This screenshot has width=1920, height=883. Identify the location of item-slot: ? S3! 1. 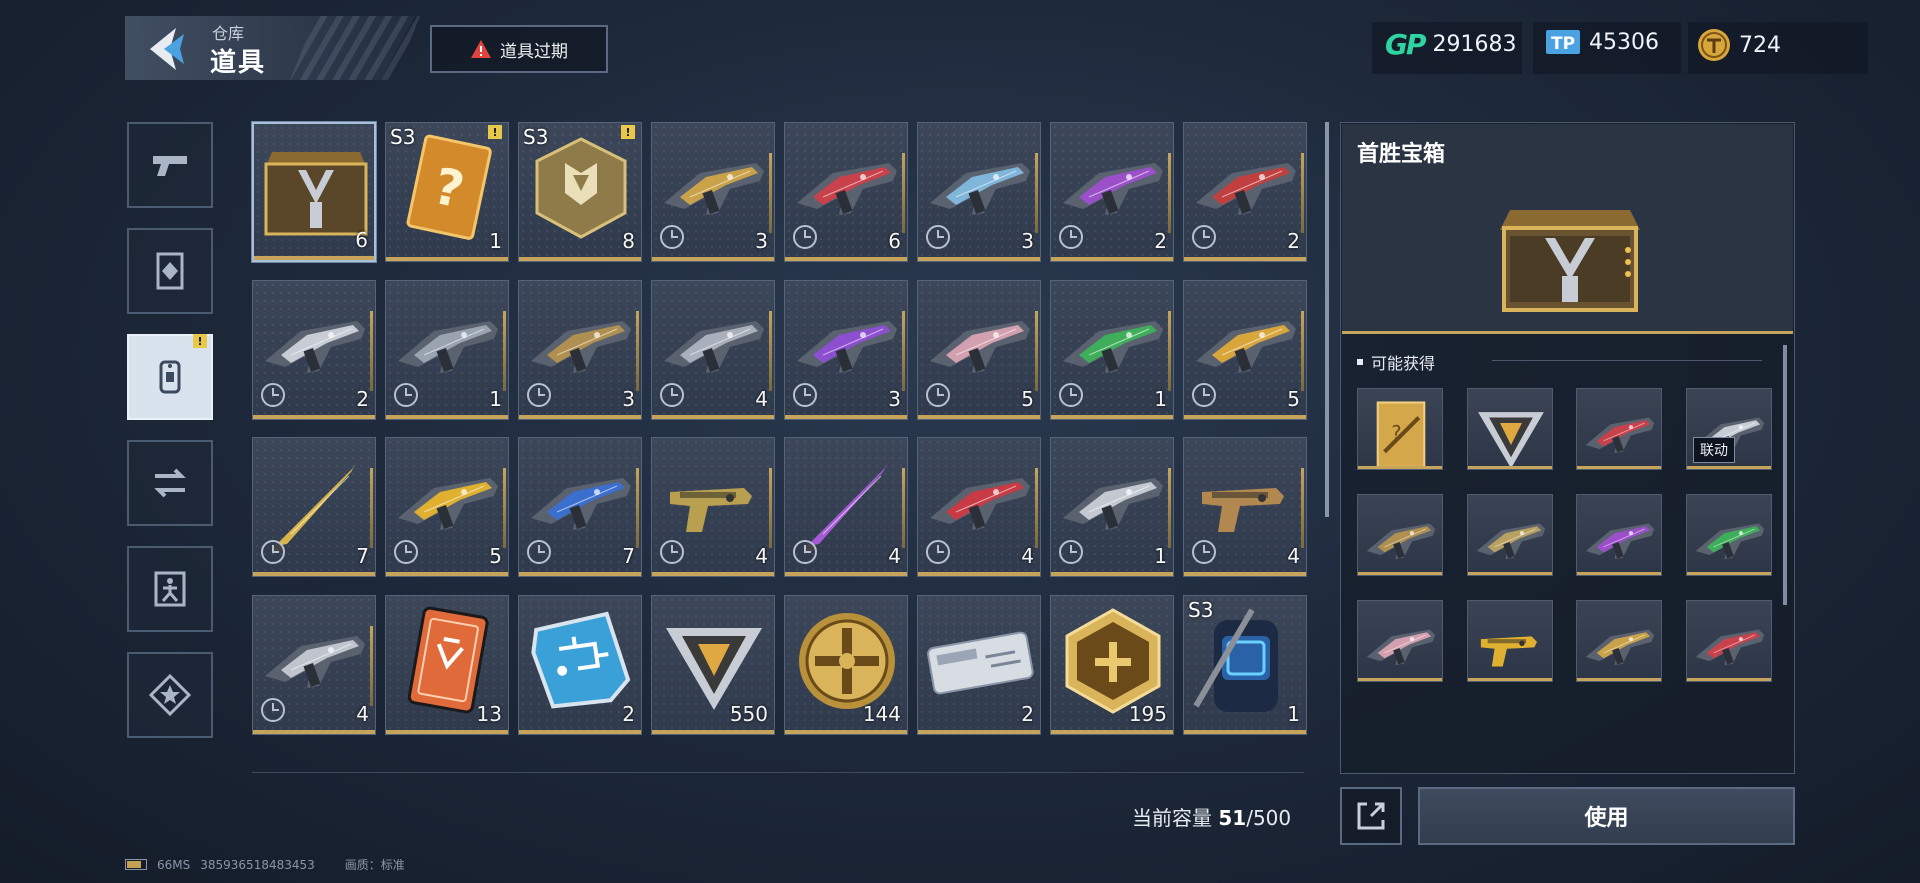
(447, 192).